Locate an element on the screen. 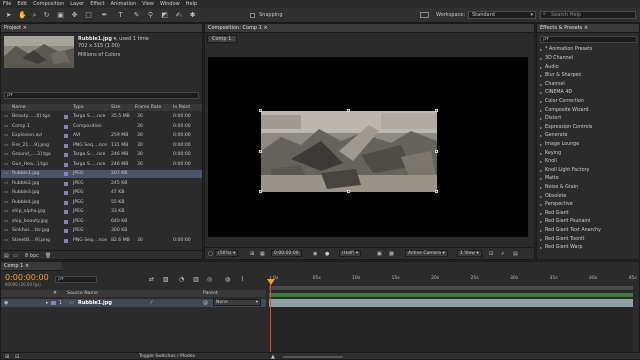  project-item: ▭ ship_alpha.jpg JPEG 33 KB is located at coordinates (101, 212).